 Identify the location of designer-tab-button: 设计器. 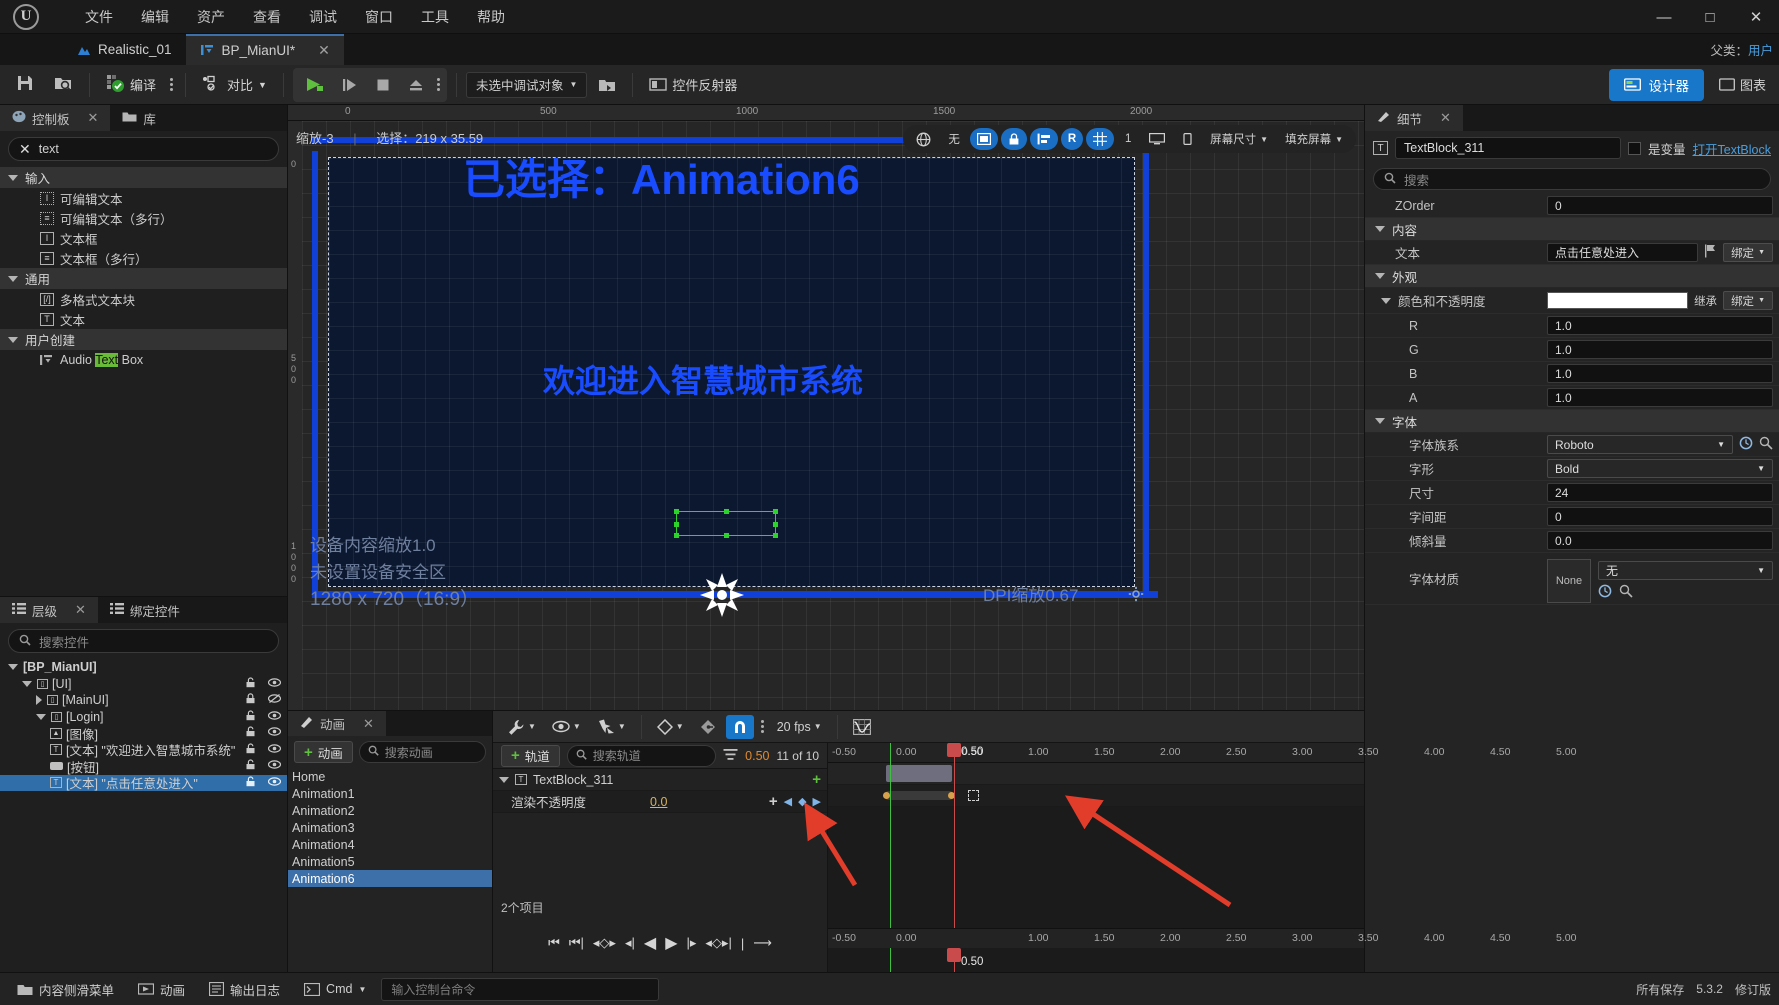
(1656, 84).